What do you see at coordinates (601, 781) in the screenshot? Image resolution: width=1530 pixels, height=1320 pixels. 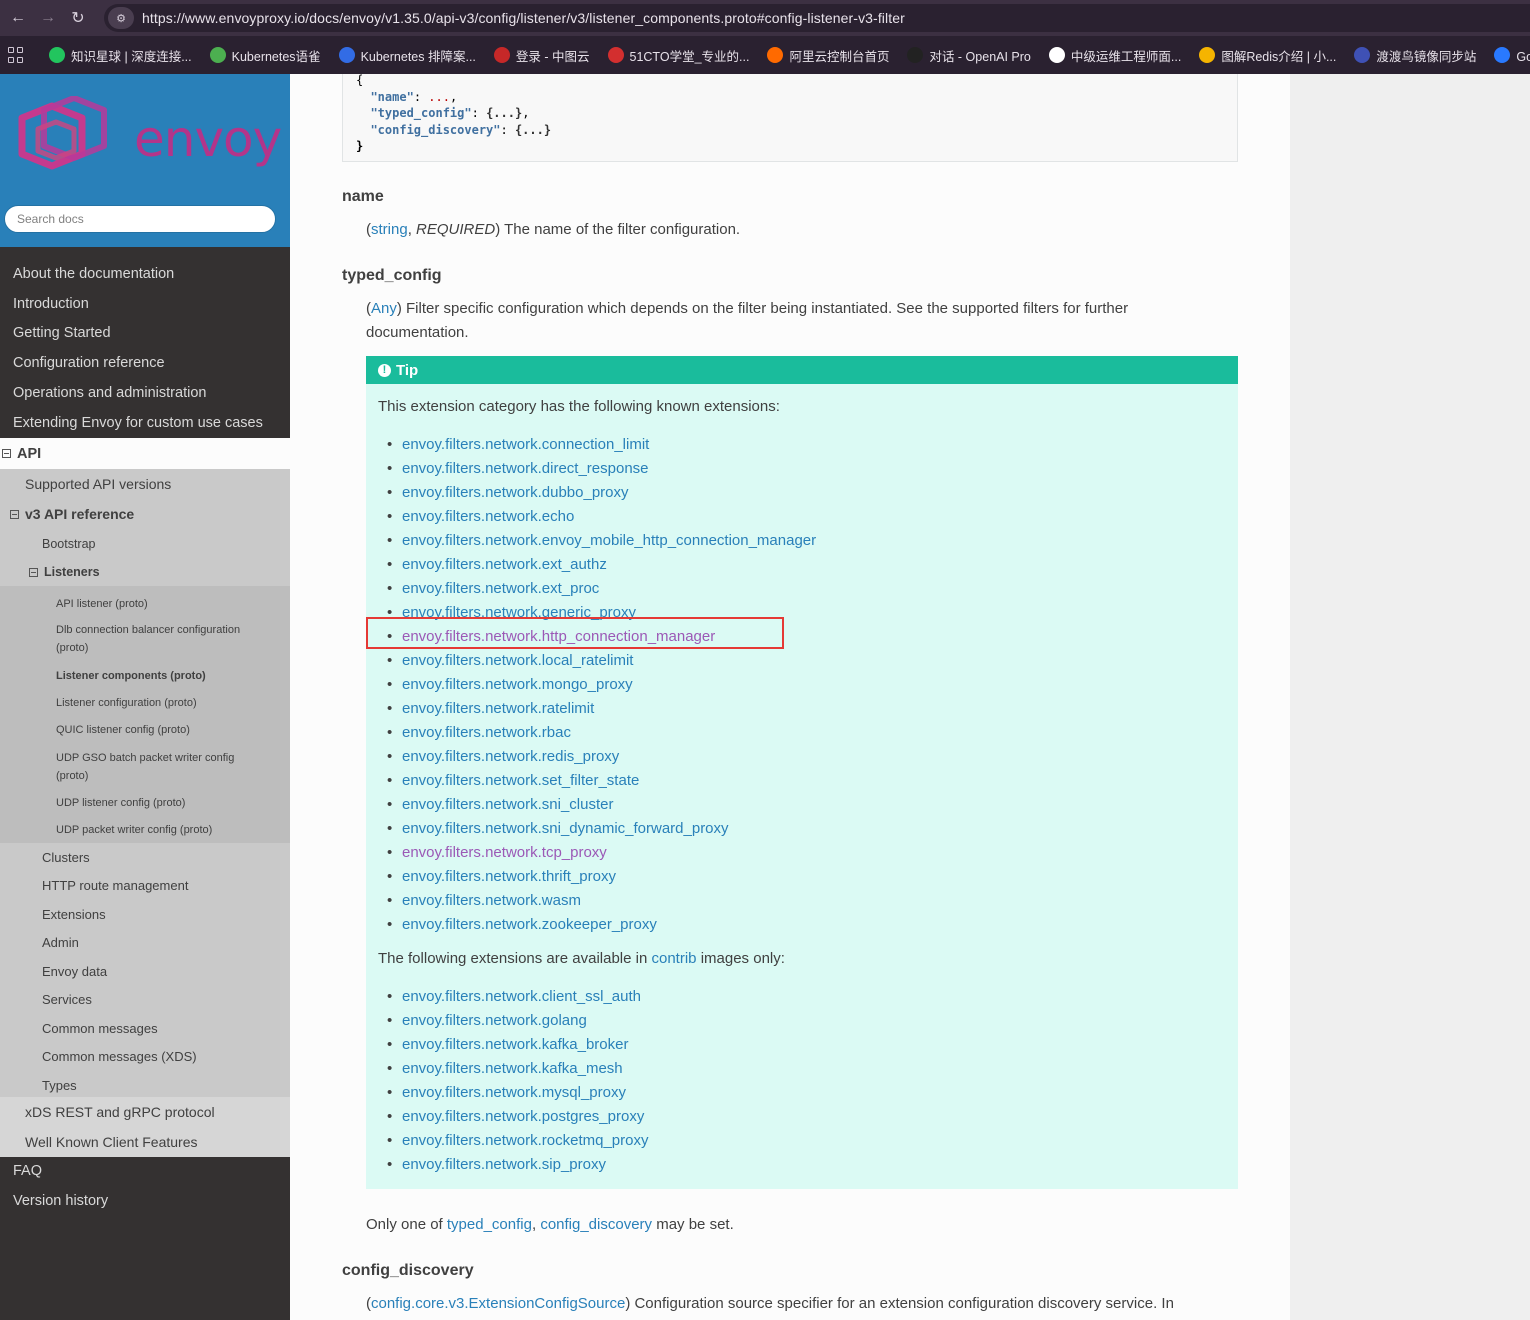 I see `extension-link: envoy.filters.network.set_filter_state` at bounding box center [601, 781].